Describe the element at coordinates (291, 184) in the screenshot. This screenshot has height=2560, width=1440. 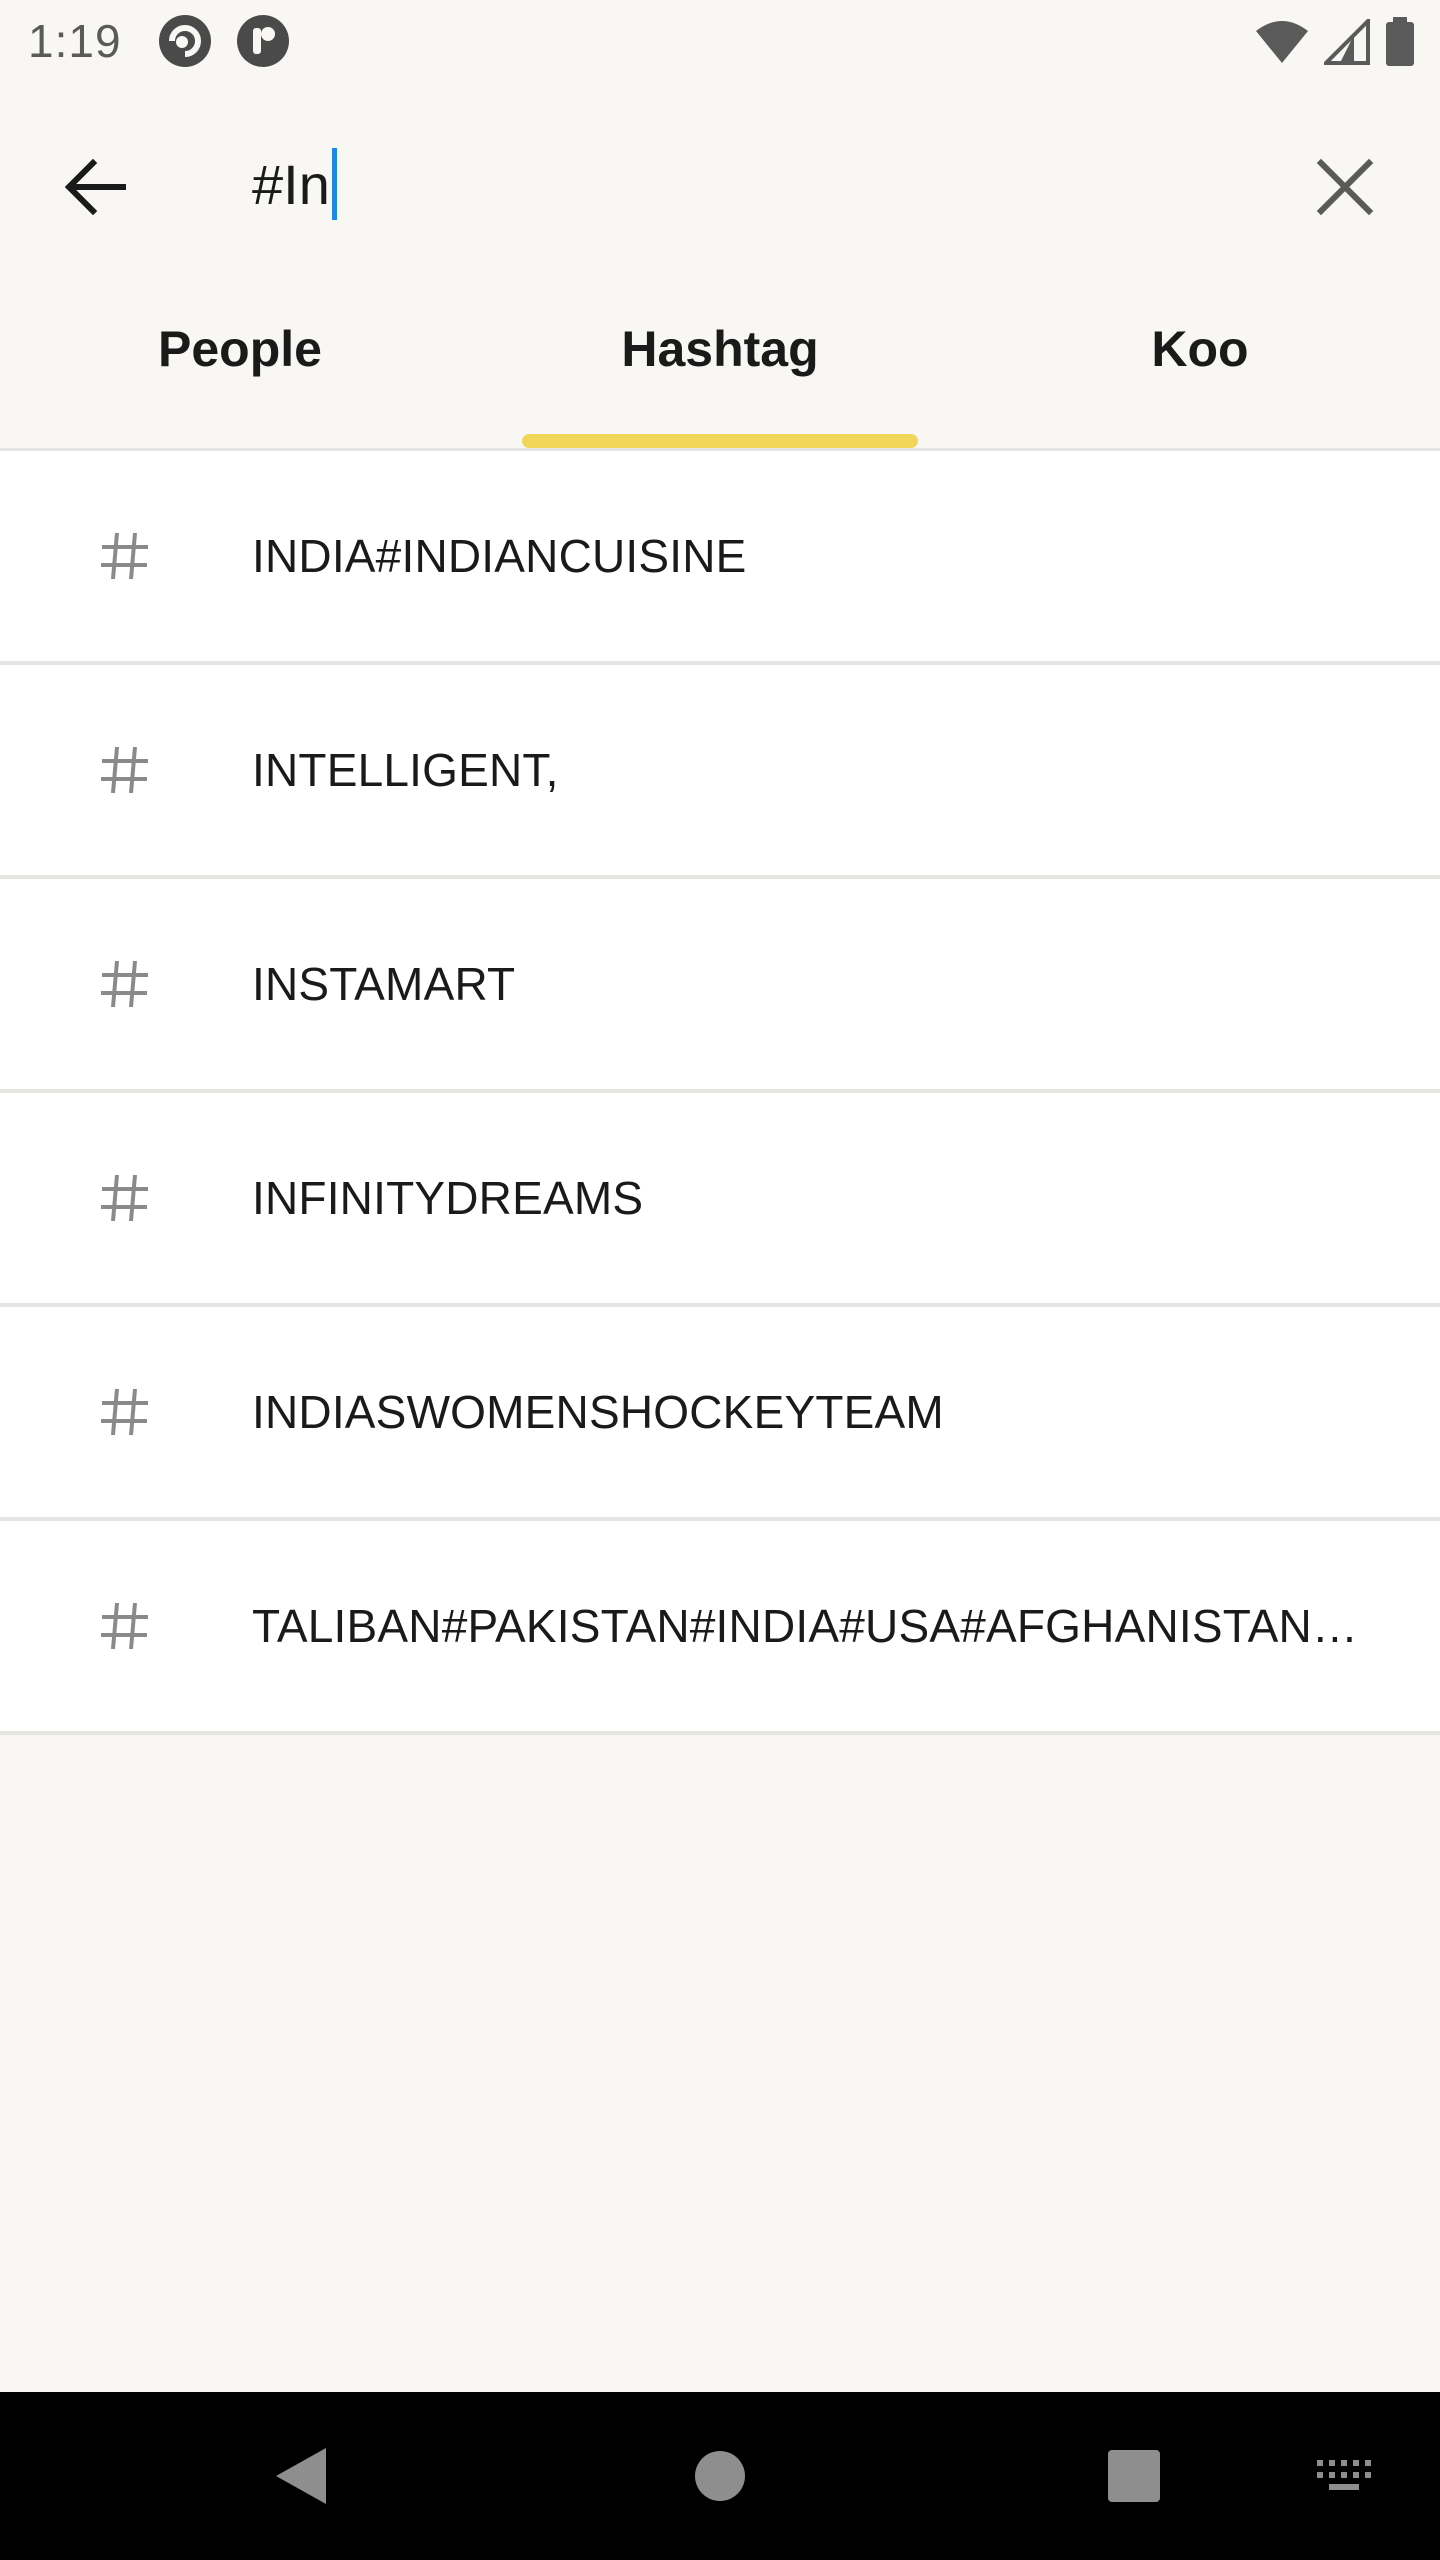
I see `search-query-text: #In` at that location.